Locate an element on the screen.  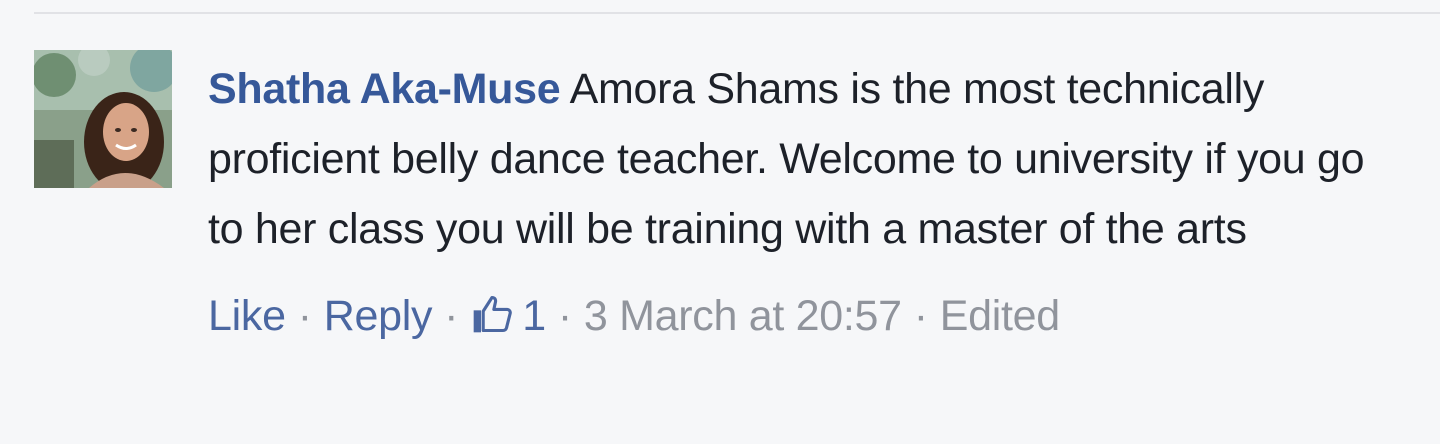
edited-link: Edited is located at coordinates (1000, 316).